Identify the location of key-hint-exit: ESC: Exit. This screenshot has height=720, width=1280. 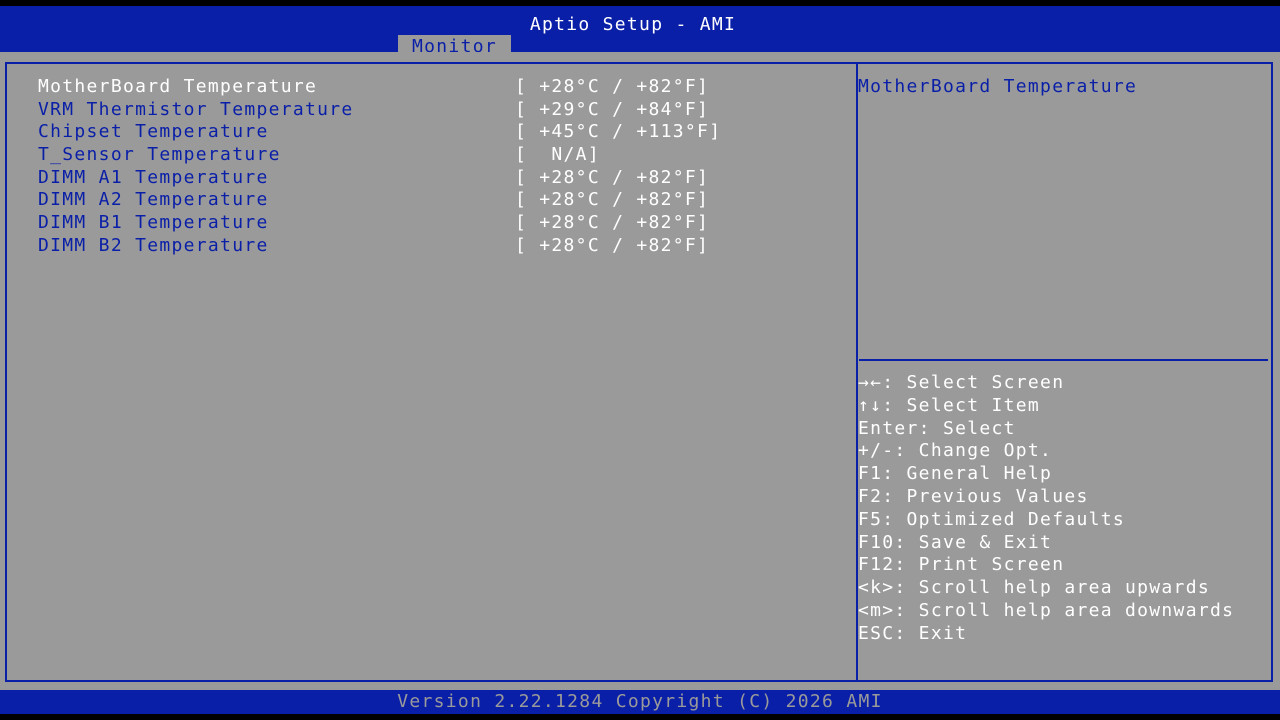
(913, 633).